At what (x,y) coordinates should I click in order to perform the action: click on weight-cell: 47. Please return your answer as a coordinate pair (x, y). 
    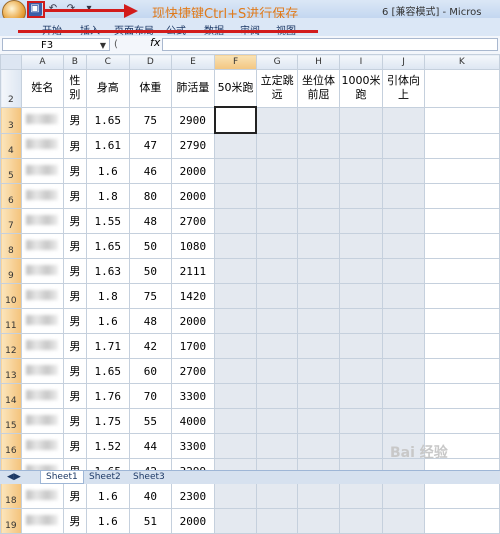
    Looking at the image, I should click on (150, 145).